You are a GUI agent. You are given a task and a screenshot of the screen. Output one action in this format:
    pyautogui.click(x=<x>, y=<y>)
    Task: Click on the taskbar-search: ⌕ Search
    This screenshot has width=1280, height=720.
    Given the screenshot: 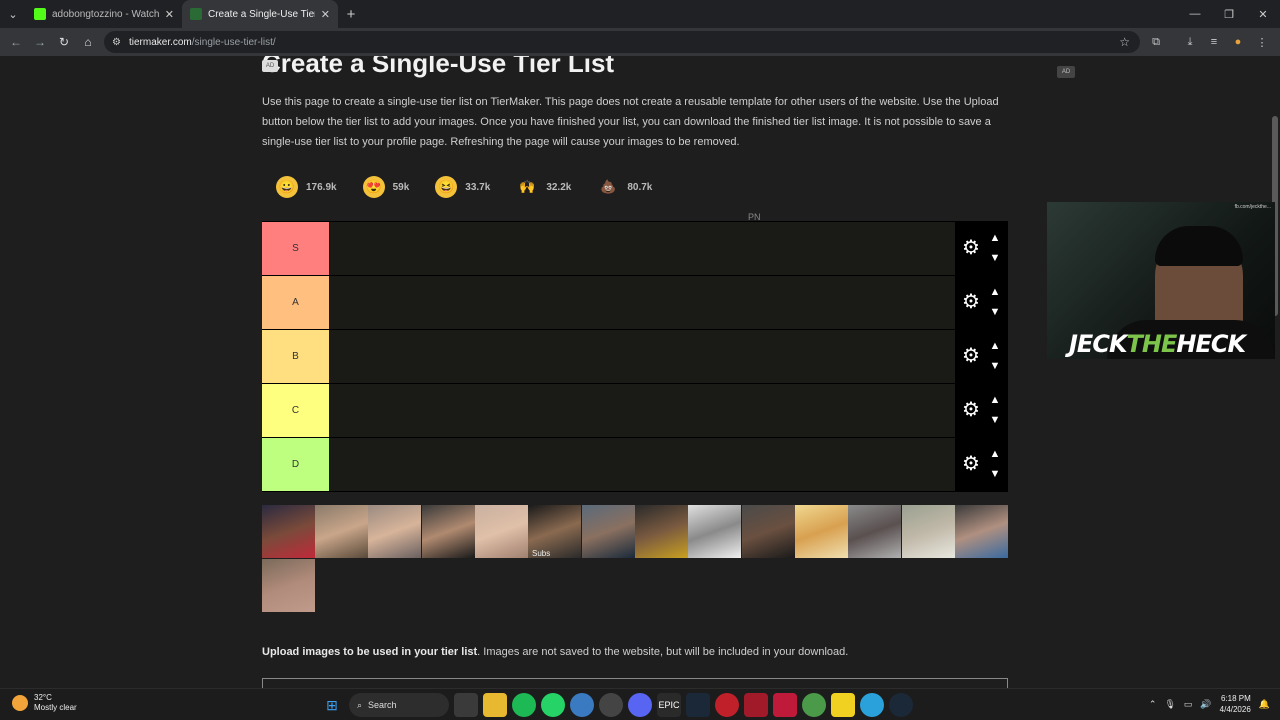 What is the action you would take?
    pyautogui.click(x=399, y=705)
    